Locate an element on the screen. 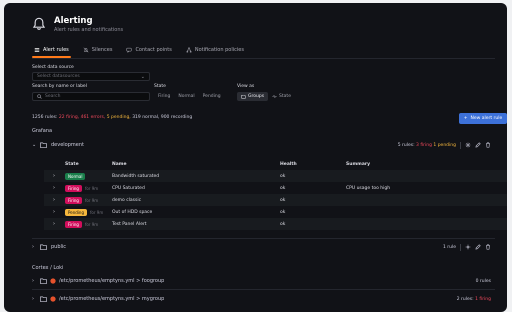  view-option-groups: Groups is located at coordinates (253, 96).